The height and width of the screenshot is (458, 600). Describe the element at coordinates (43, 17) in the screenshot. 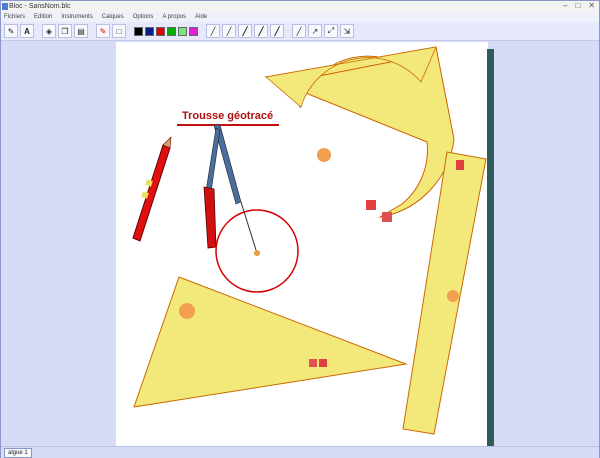

I see `menu-edition: Edition` at that location.